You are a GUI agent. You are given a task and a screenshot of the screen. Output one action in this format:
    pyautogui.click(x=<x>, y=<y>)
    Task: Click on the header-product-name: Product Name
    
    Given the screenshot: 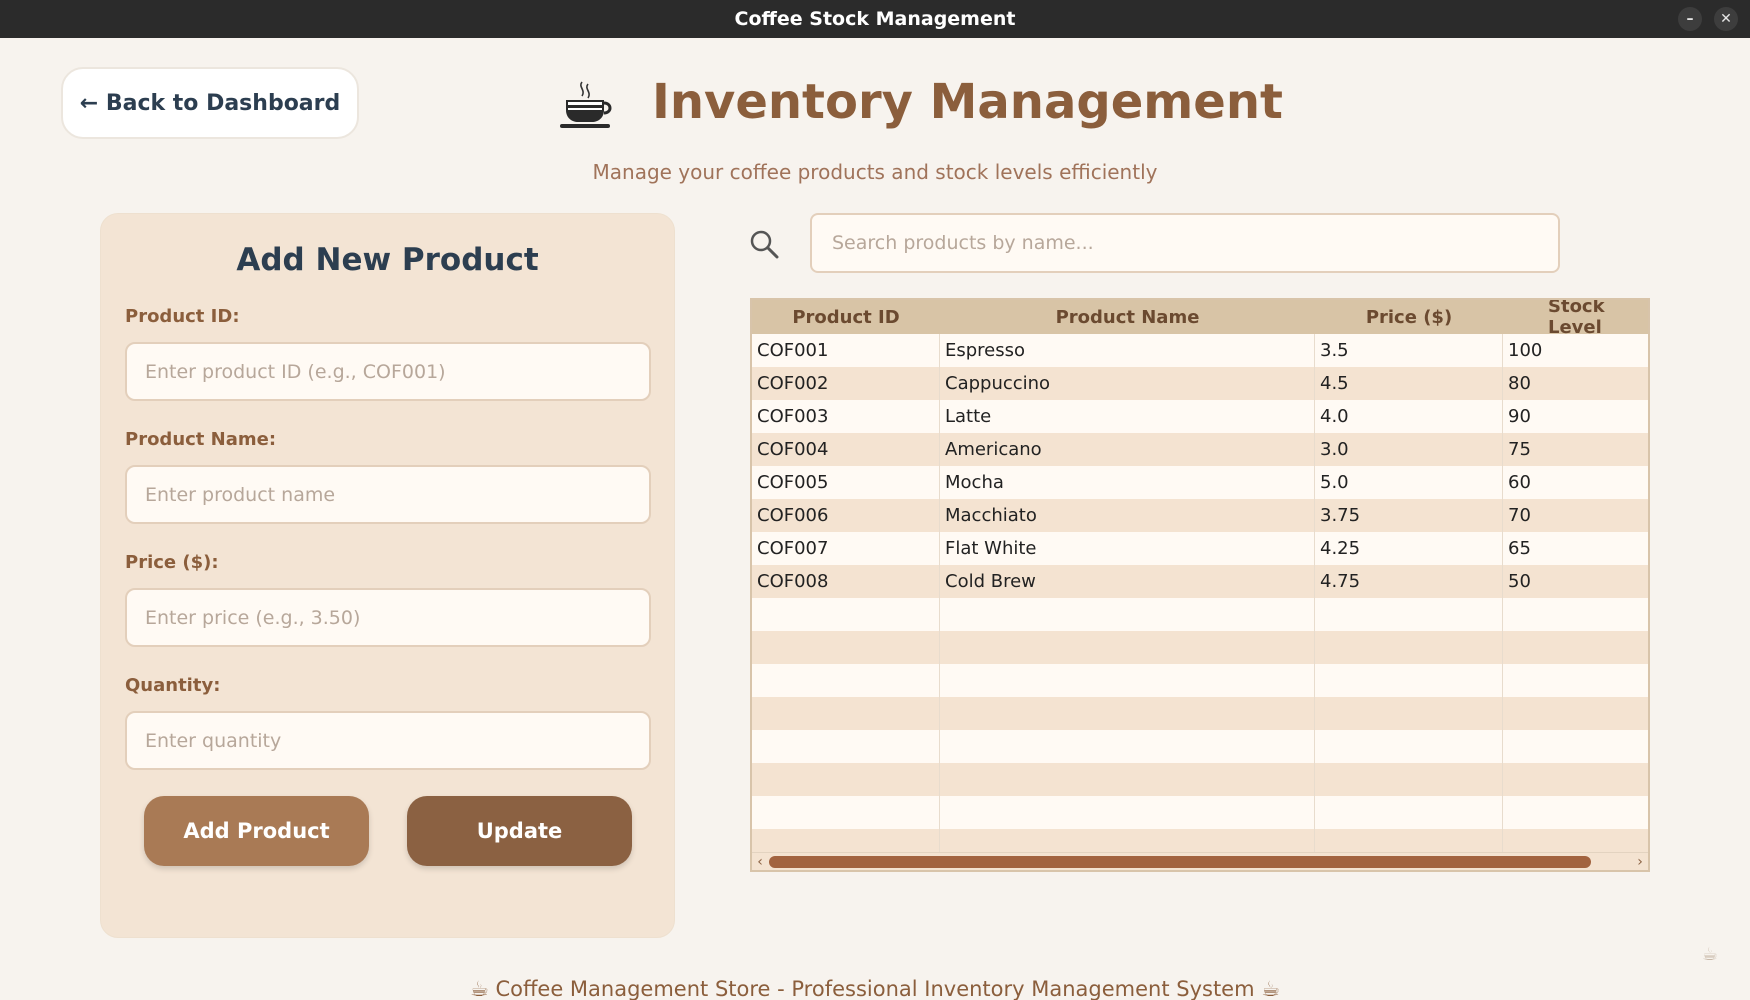 What is the action you would take?
    pyautogui.click(x=1127, y=317)
    